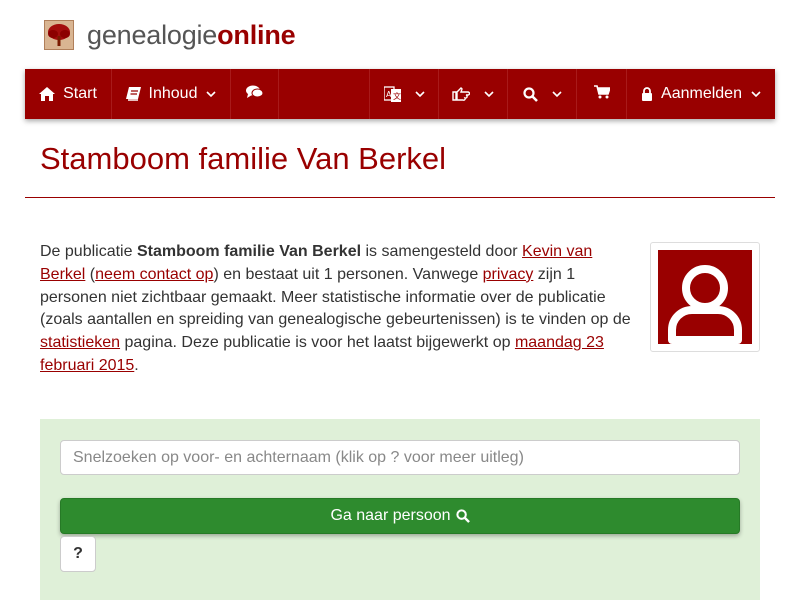 This screenshot has width=800, height=600. I want to click on logo-text-part1: genealogie, so click(152, 35).